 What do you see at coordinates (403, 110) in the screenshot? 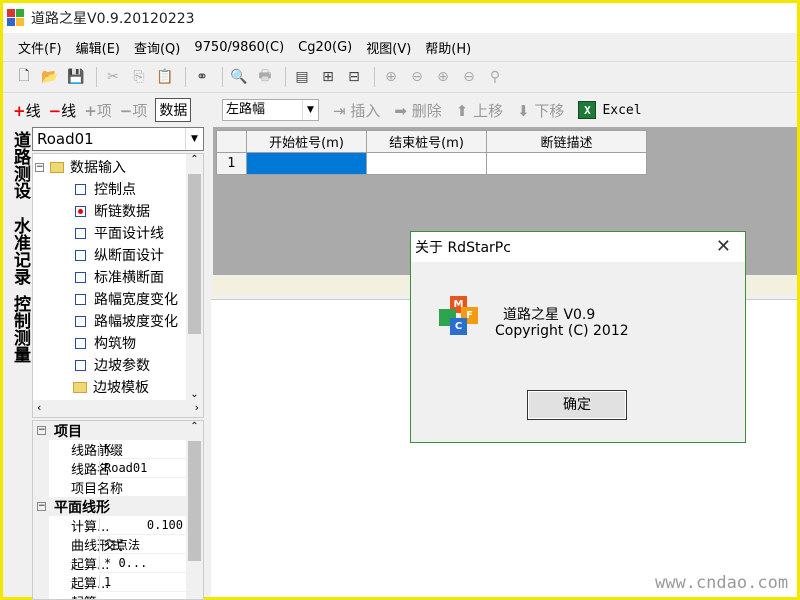
I see `delete-icon: ➡` at bounding box center [403, 110].